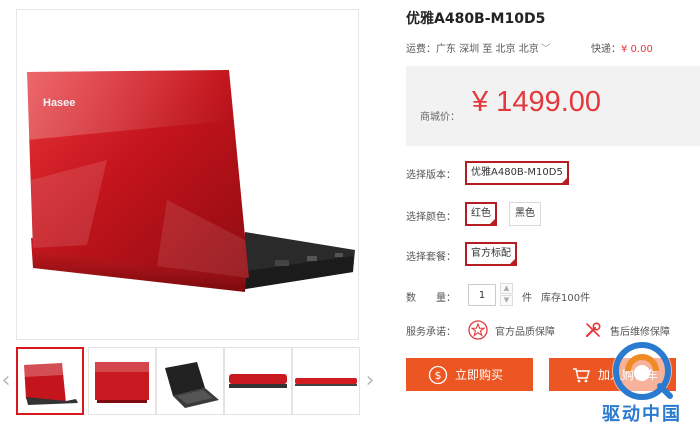 The width and height of the screenshot is (700, 428). I want to click on promise-label: 服务承诺：, so click(431, 332).